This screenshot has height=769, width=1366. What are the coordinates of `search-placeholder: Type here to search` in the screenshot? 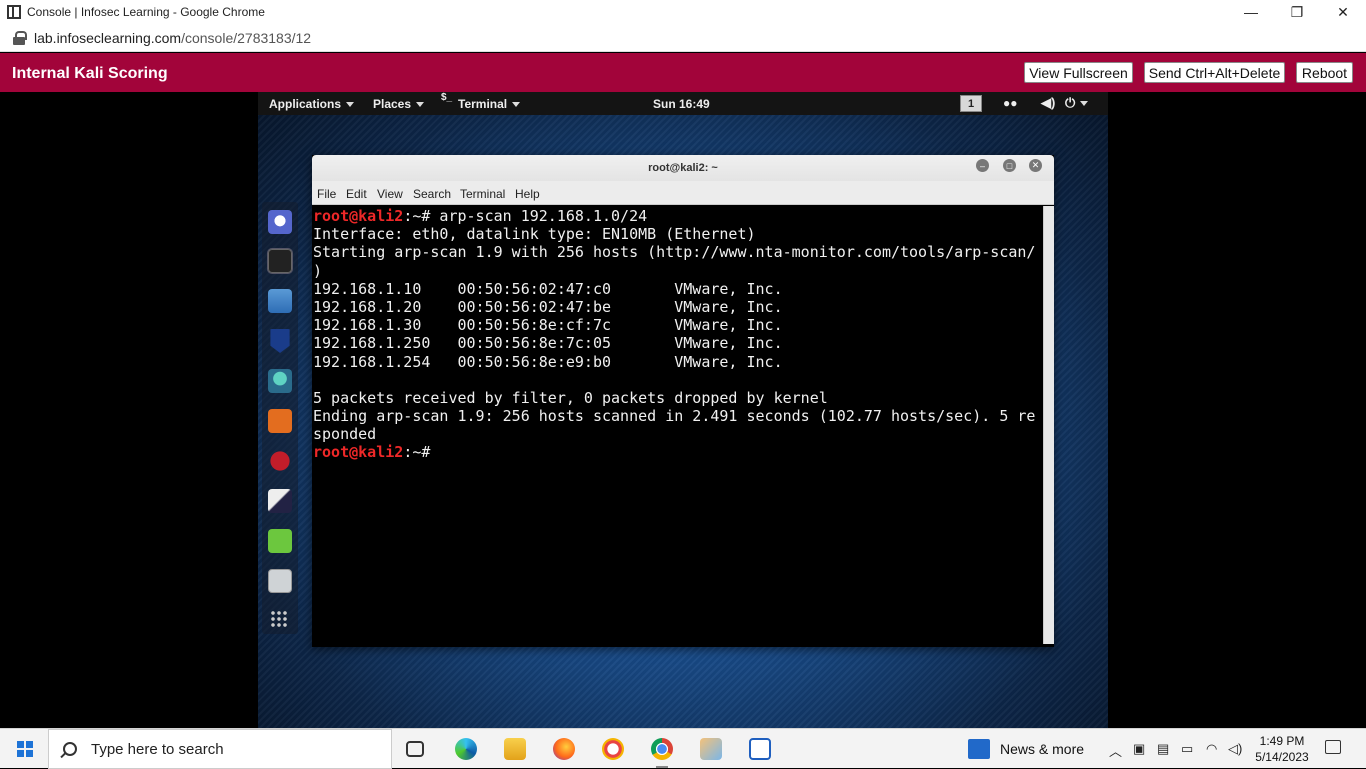 It's located at (157, 749).